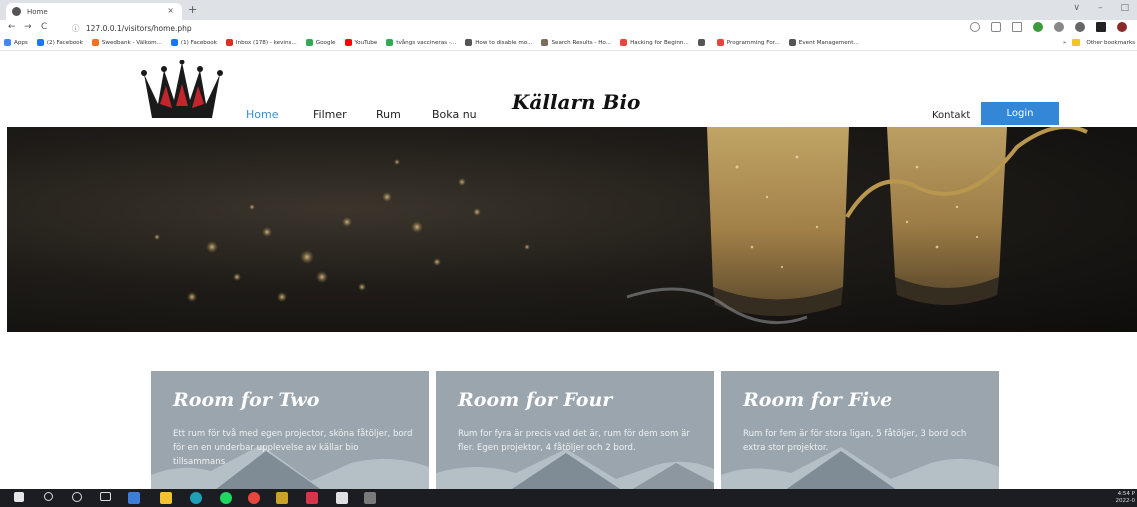  I want to click on bookmark-star-icon, so click(1017, 27).